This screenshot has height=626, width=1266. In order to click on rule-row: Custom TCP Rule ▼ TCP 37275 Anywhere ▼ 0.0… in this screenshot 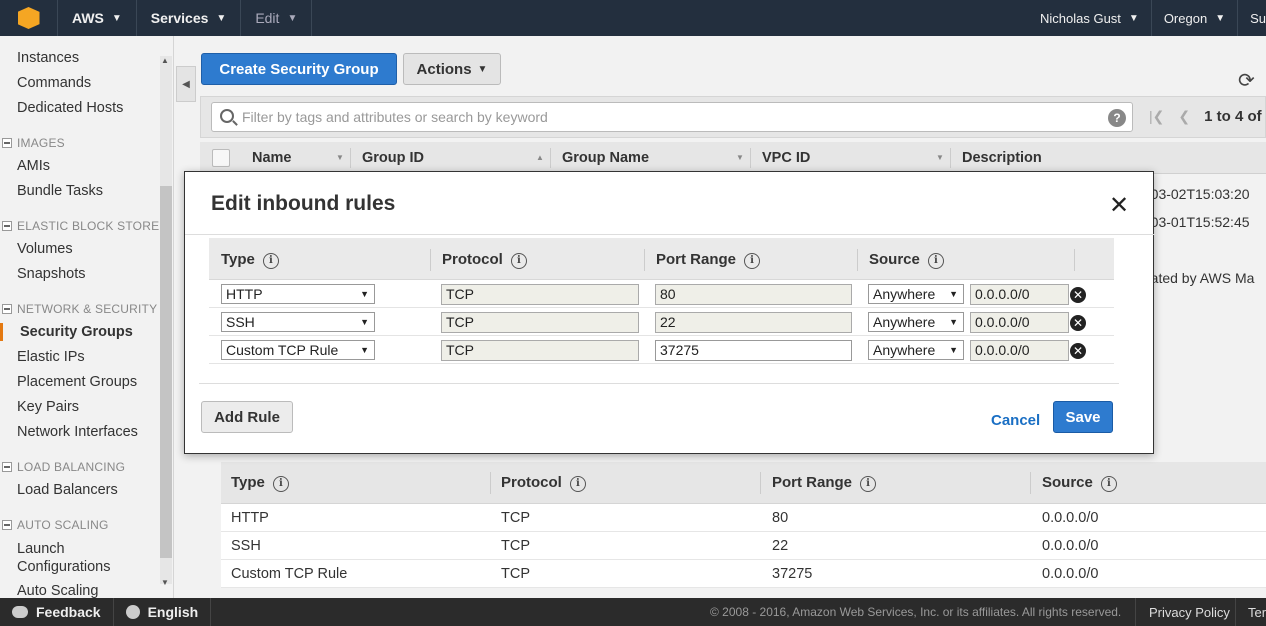, I will do `click(661, 350)`.